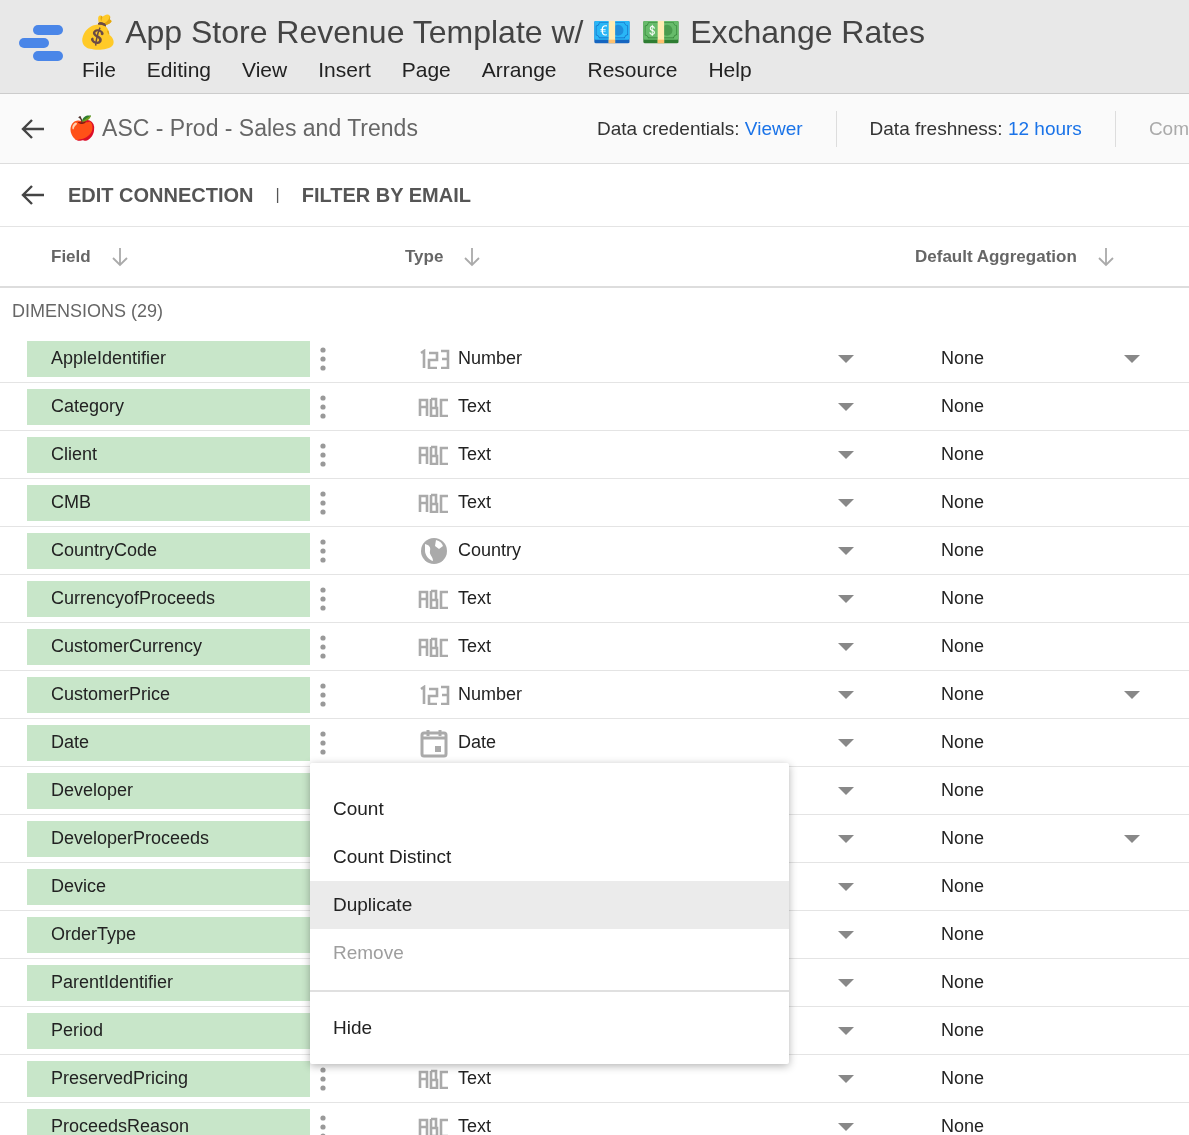  What do you see at coordinates (265, 70) in the screenshot?
I see `menu-item: View` at bounding box center [265, 70].